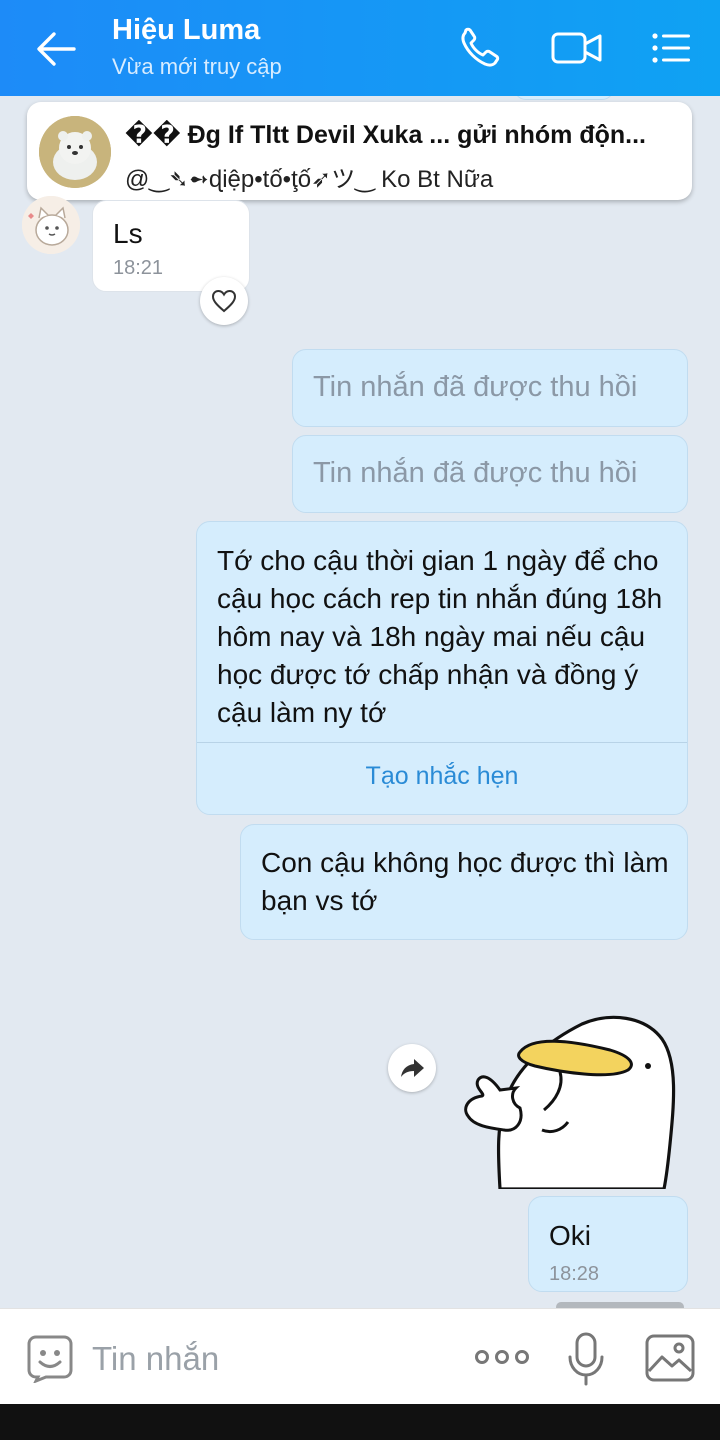  I want to click on message-time: 18:21, so click(138, 268).